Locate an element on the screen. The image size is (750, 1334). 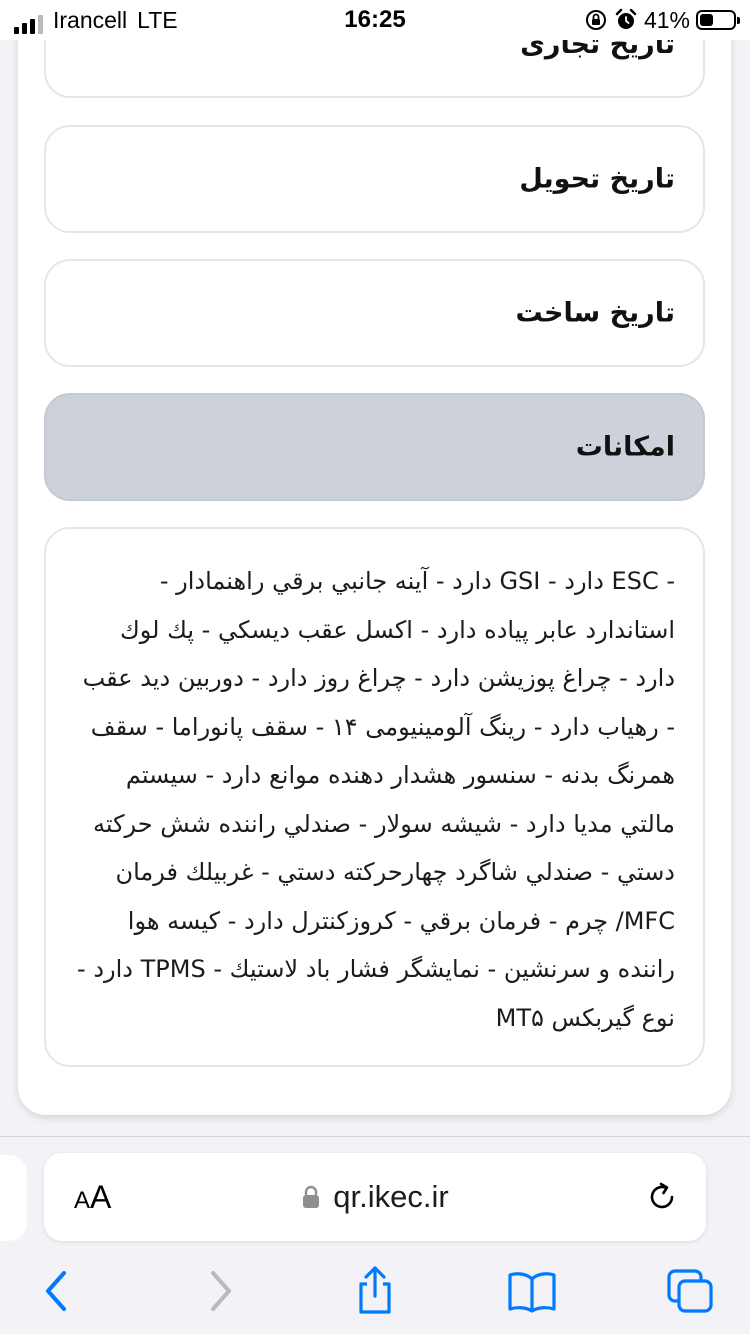
previous-tab-preview is located at coordinates (13, 1198).